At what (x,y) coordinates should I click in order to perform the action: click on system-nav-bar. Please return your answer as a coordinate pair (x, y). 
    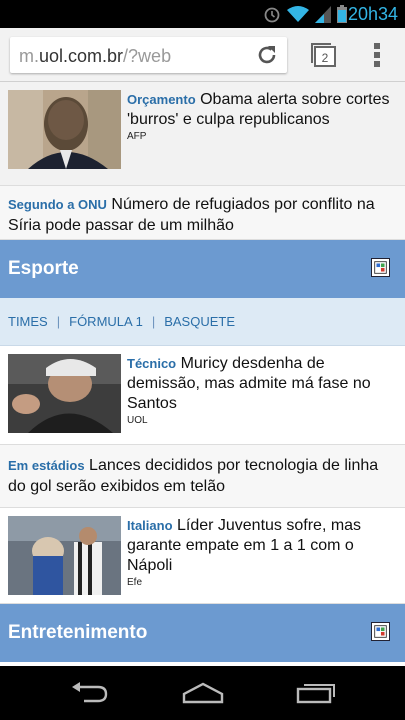
    Looking at the image, I should click on (202, 693).